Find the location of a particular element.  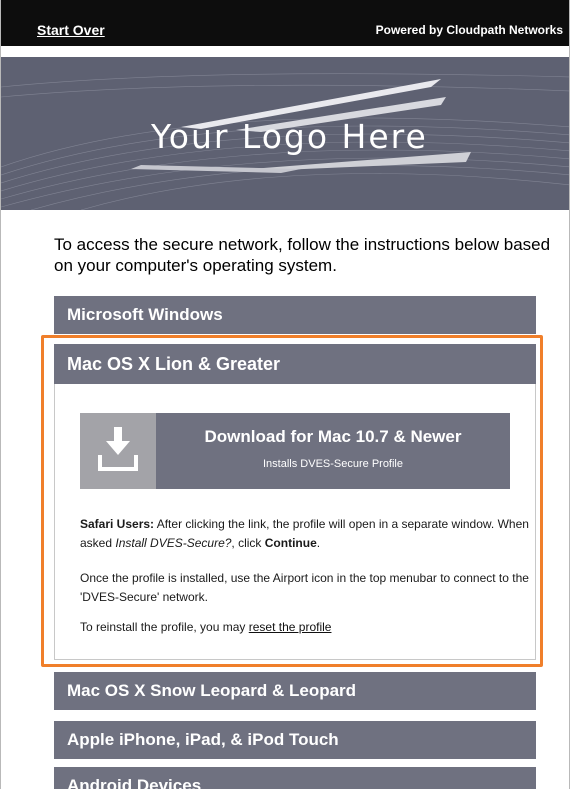

section-mac-snow-leopard: Mac OS X Snow Leopard & Leopard is located at coordinates (295, 691).